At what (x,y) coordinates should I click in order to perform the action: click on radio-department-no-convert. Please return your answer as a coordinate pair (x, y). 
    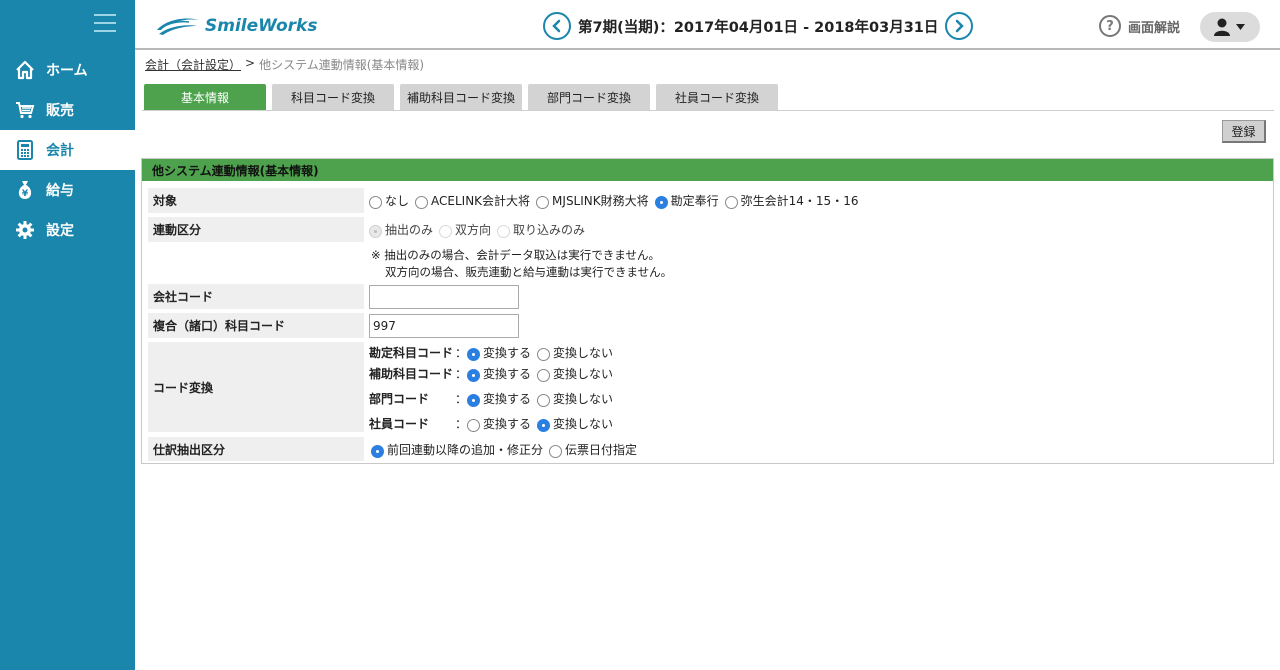
    Looking at the image, I should click on (544, 400).